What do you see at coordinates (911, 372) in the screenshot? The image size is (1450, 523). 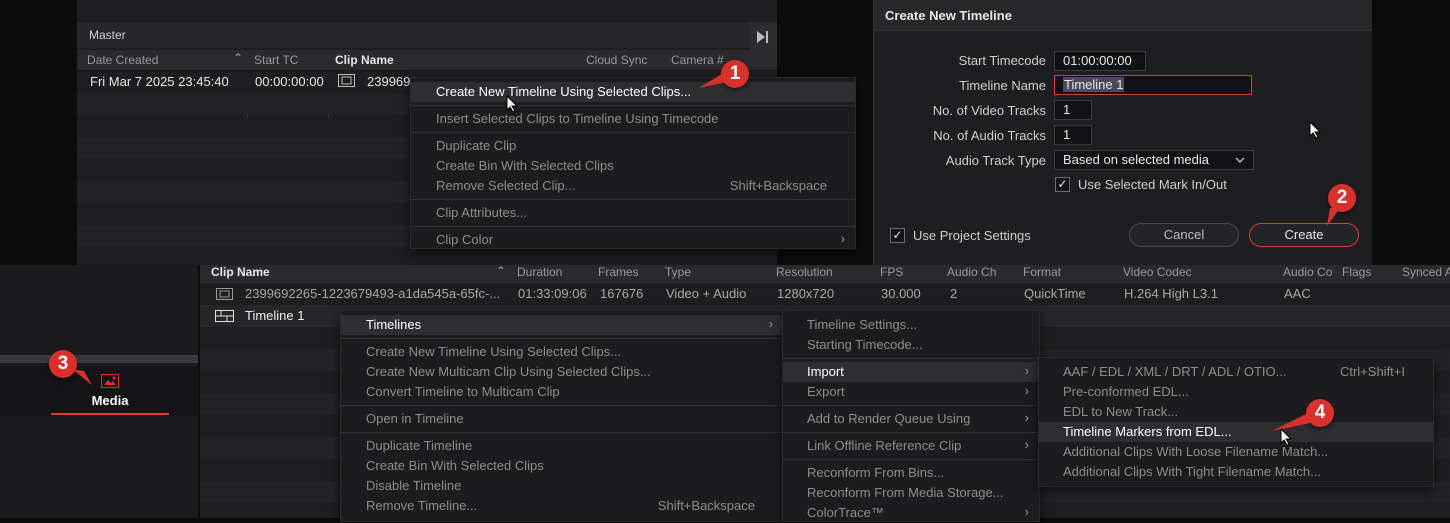 I see `menu-import: Import ›` at bounding box center [911, 372].